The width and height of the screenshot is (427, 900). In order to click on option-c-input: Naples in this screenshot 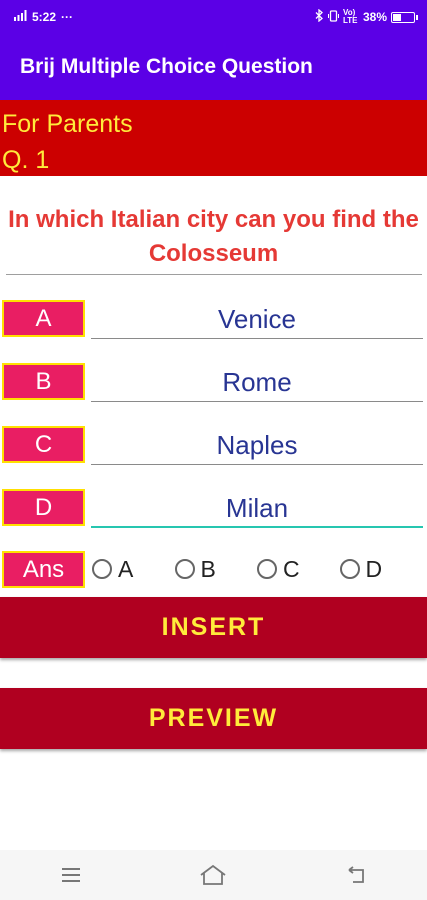, I will do `click(257, 445)`.